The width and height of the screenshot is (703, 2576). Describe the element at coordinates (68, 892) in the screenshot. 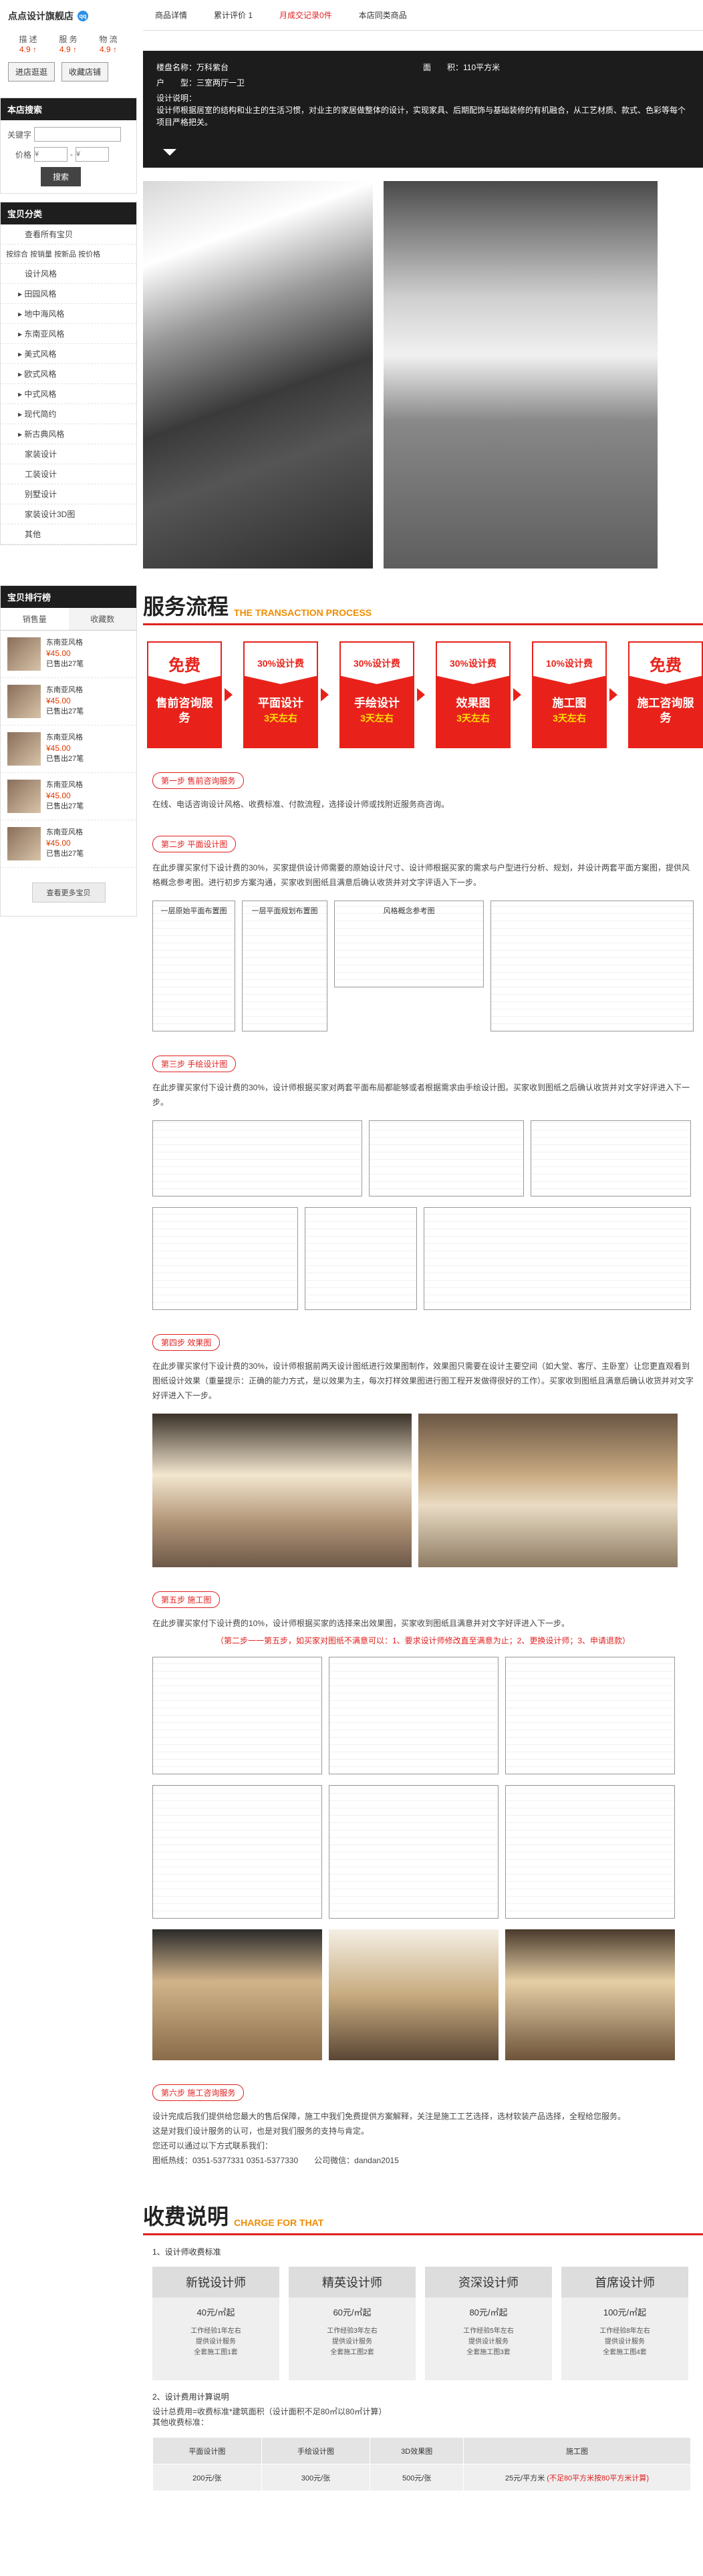

I see `view-more-button: 查看更多宝贝` at that location.